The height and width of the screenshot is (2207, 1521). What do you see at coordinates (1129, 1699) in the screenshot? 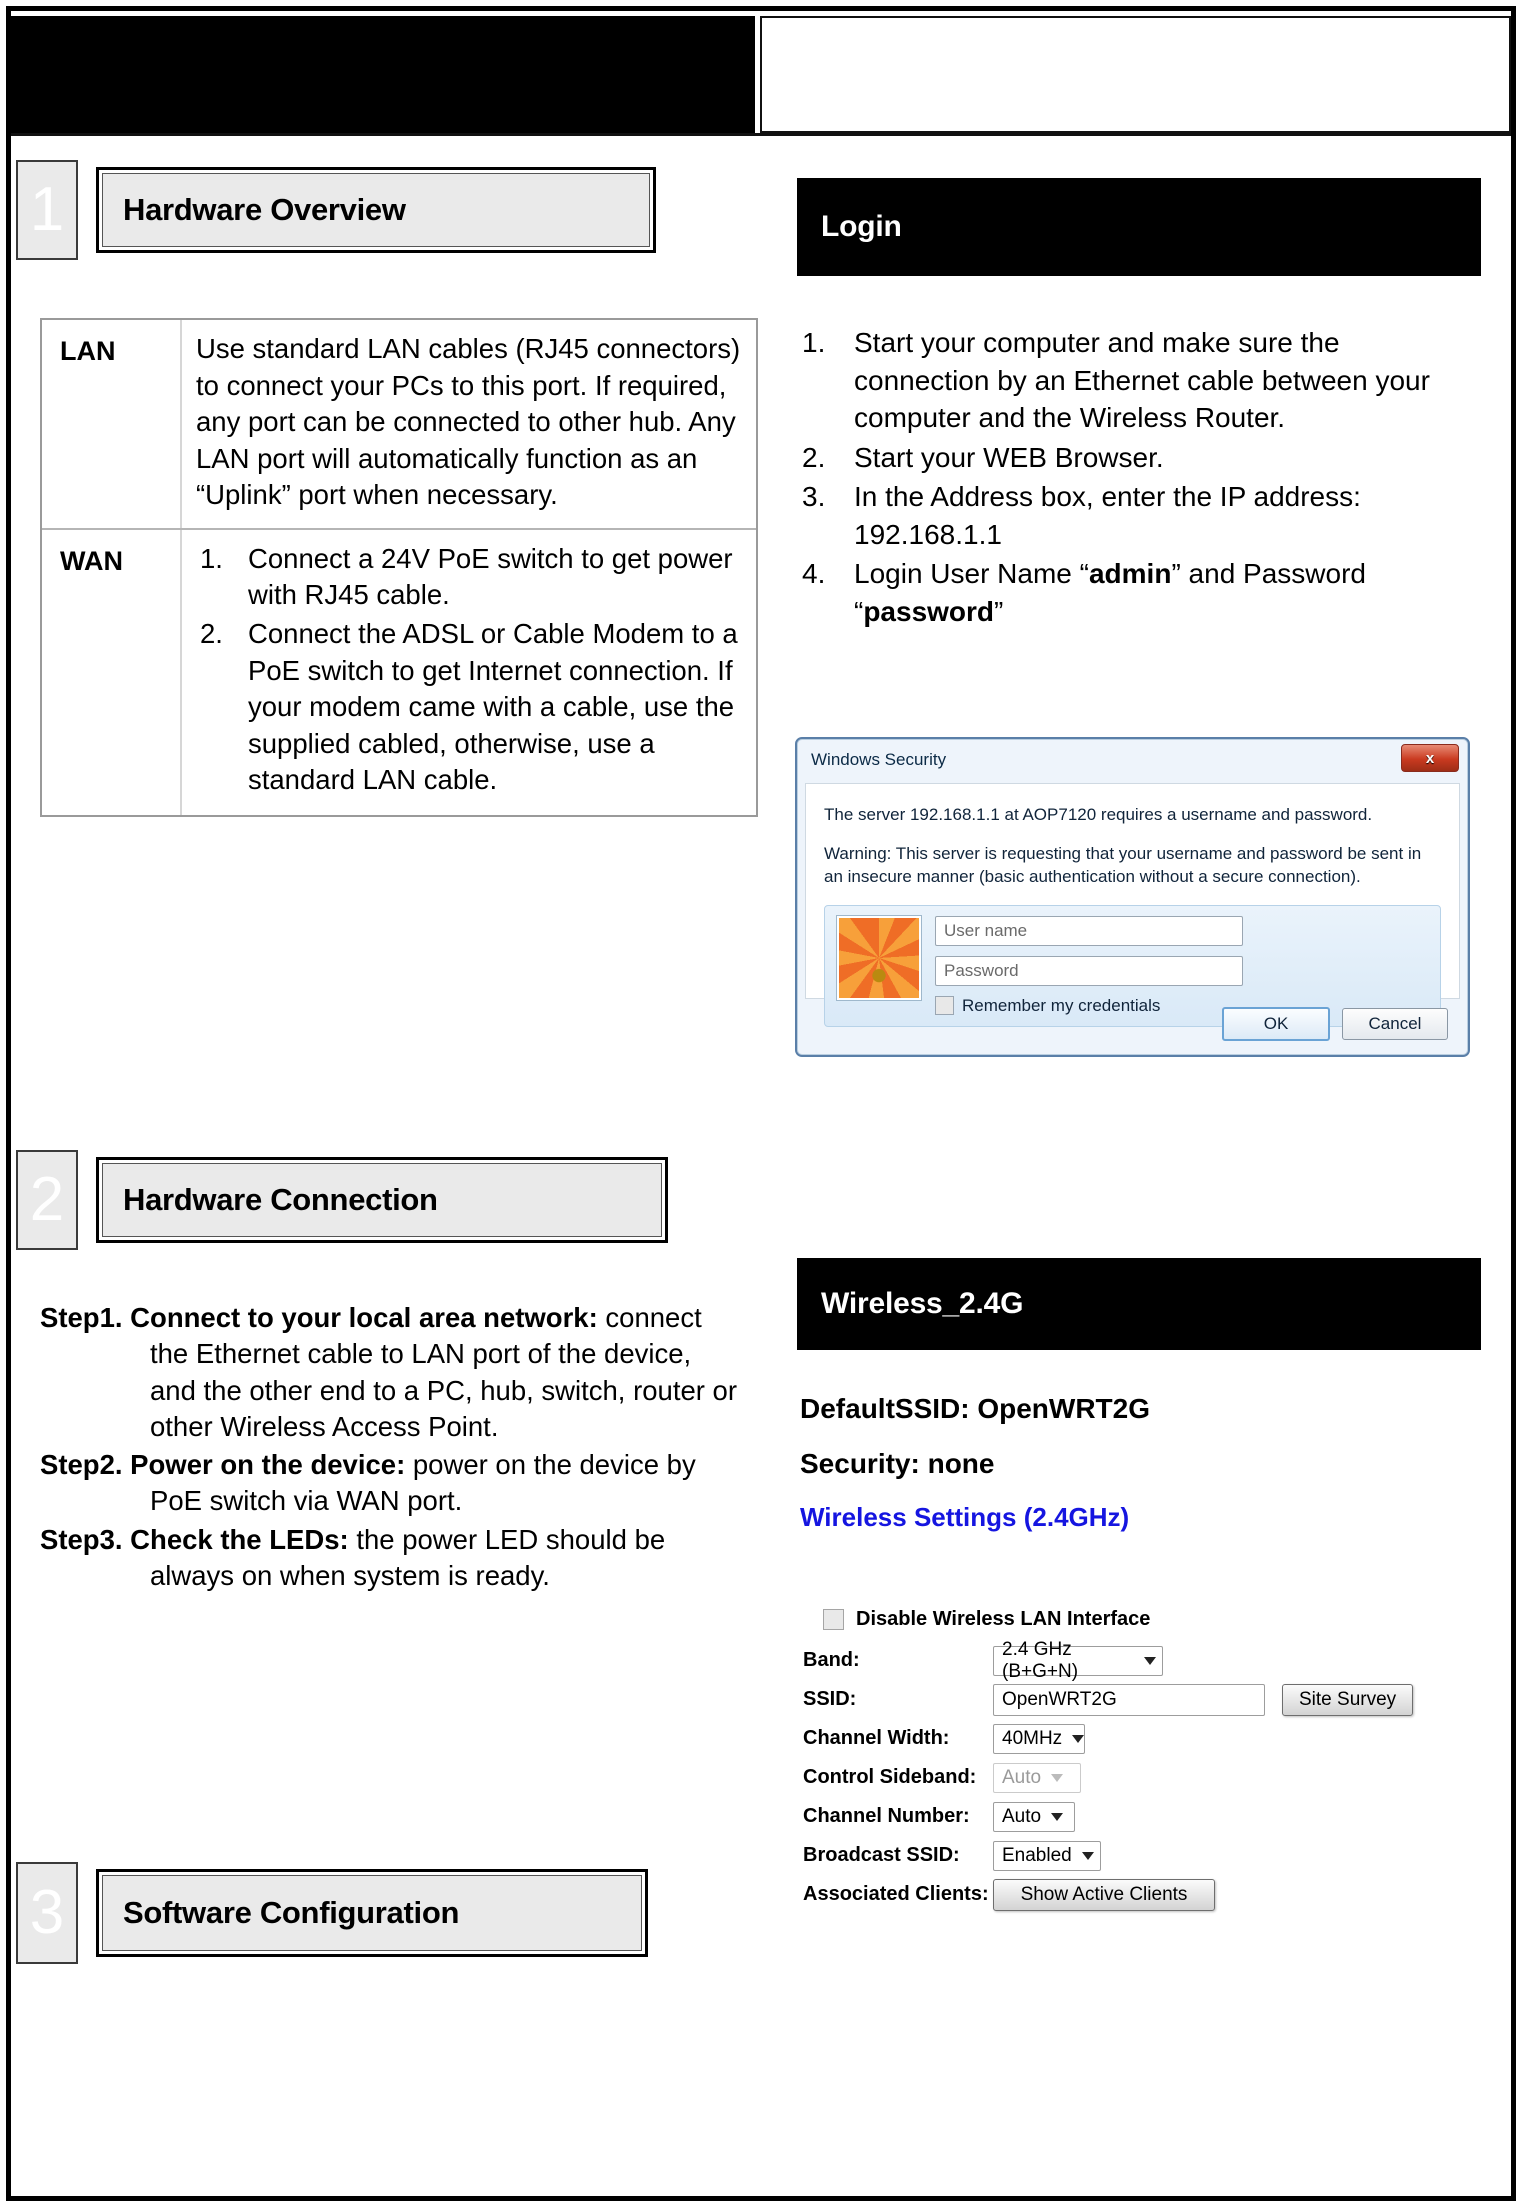
I see `ssid-input: OpenWRT2G` at bounding box center [1129, 1699].